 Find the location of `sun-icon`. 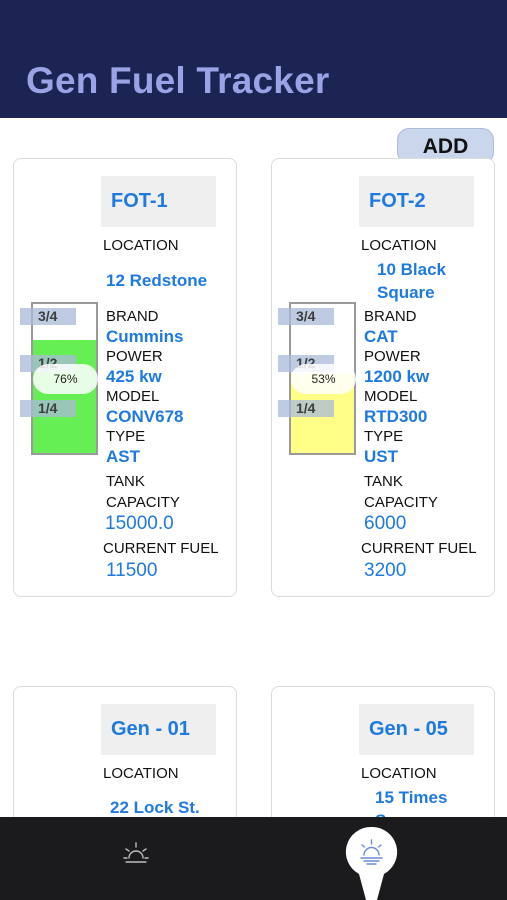

sun-icon is located at coordinates (136, 852).